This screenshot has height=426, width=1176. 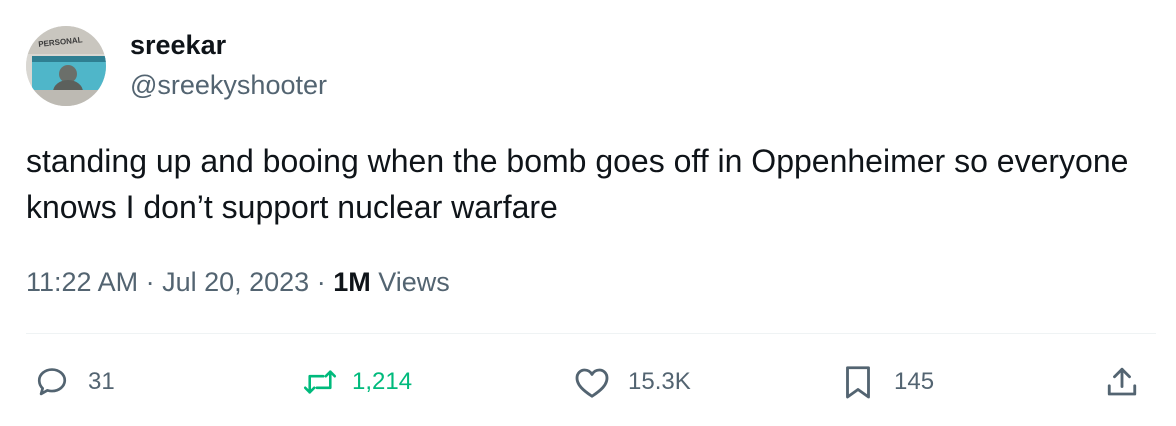 What do you see at coordinates (178, 45) in the screenshot?
I see `author-name: sreekar` at bounding box center [178, 45].